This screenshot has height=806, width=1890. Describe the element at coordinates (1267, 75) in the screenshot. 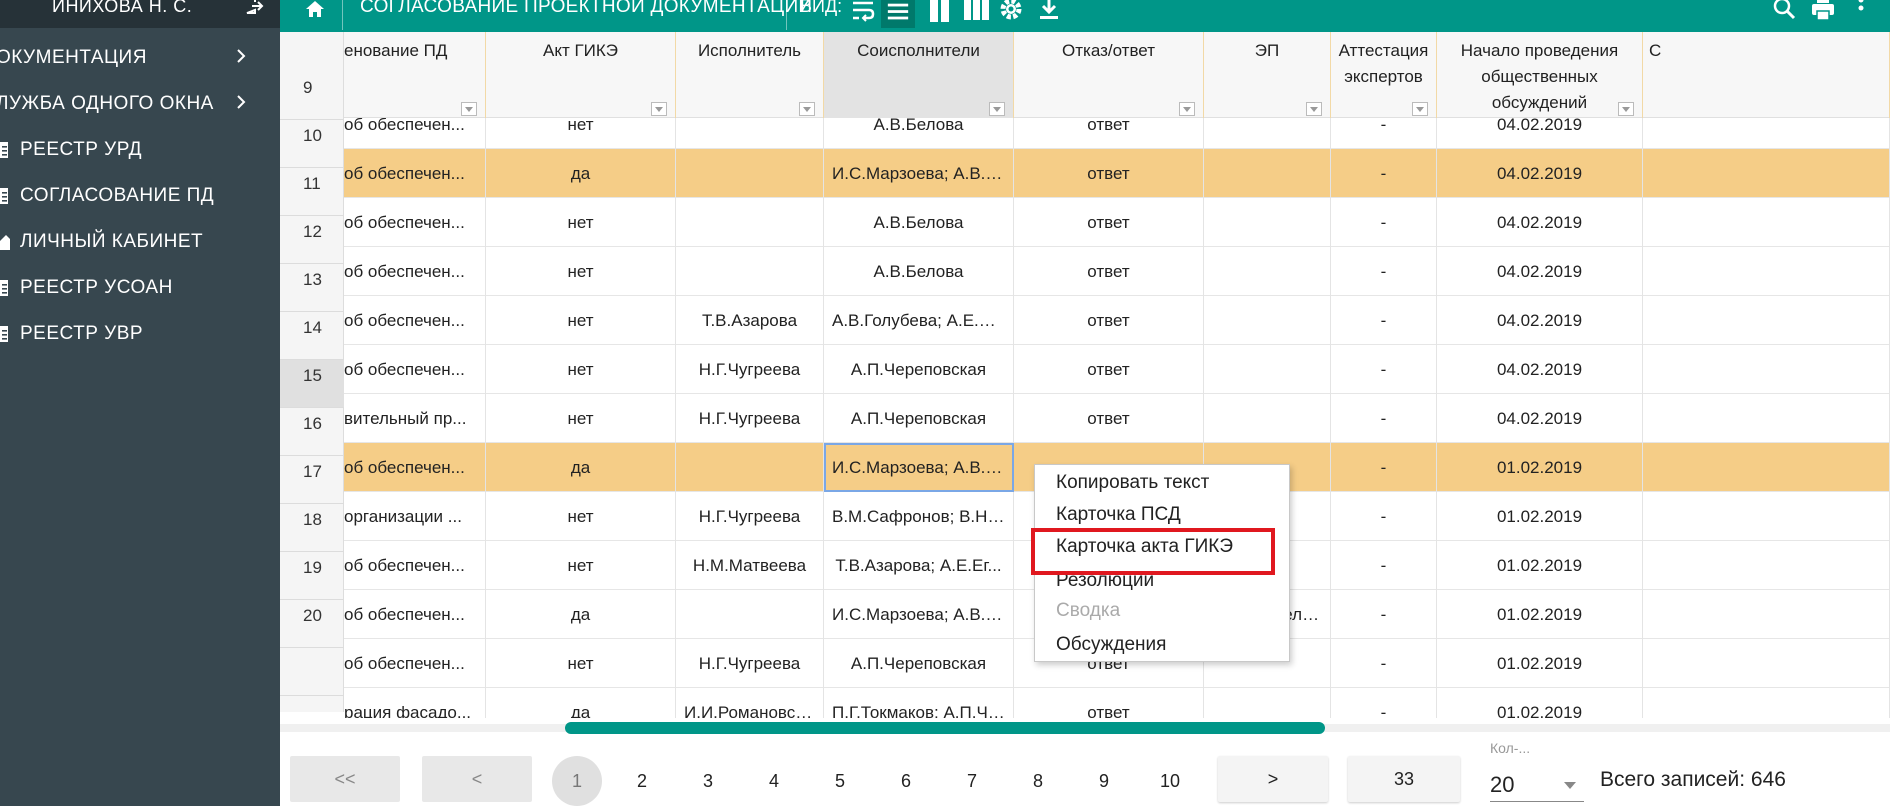

I see `column-header-6: ЭП` at that location.